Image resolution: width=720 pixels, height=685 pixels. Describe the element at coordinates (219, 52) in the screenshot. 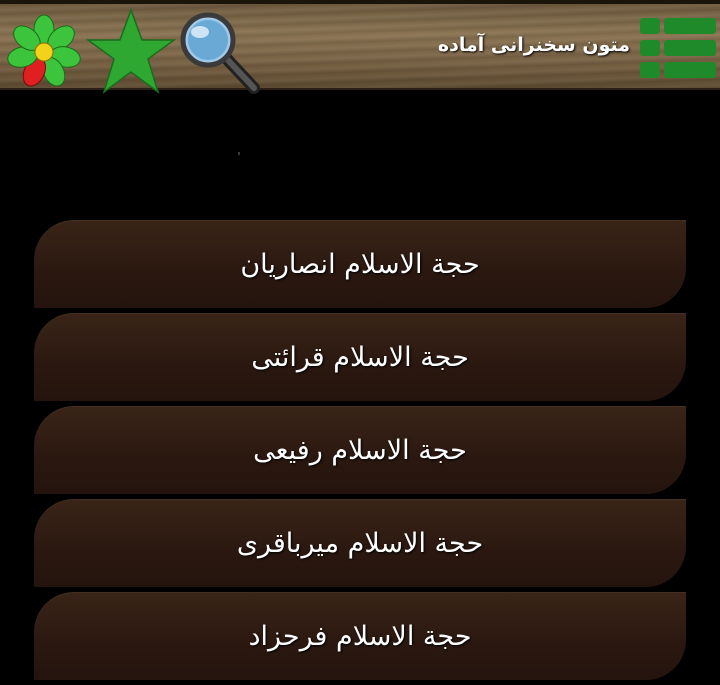

I see `magnifier-search-icon` at that location.